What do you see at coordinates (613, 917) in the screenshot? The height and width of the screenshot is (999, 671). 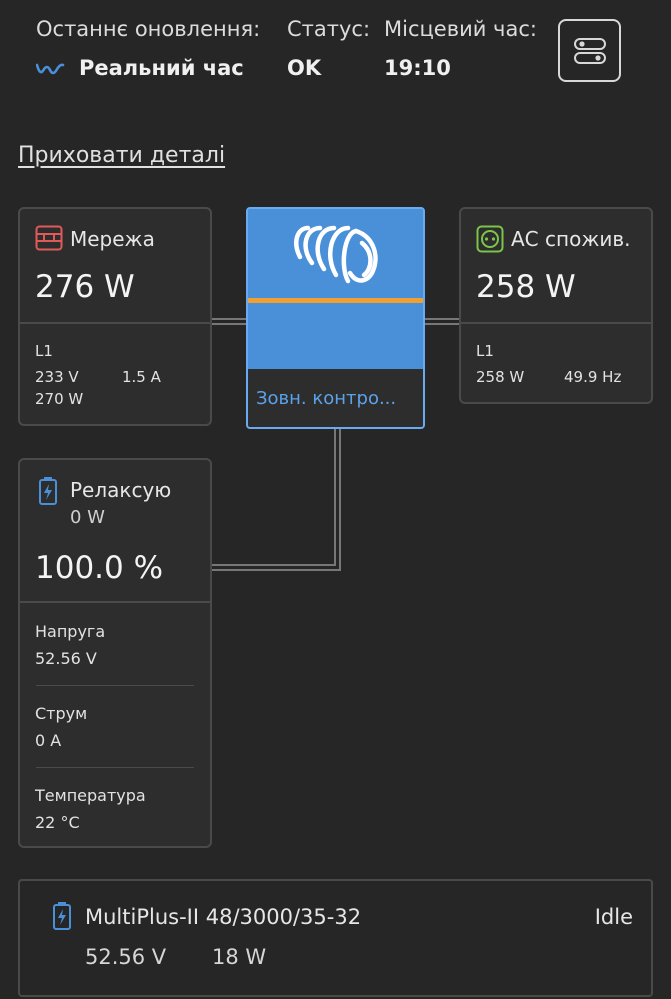 I see `device-state: Idle` at bounding box center [613, 917].